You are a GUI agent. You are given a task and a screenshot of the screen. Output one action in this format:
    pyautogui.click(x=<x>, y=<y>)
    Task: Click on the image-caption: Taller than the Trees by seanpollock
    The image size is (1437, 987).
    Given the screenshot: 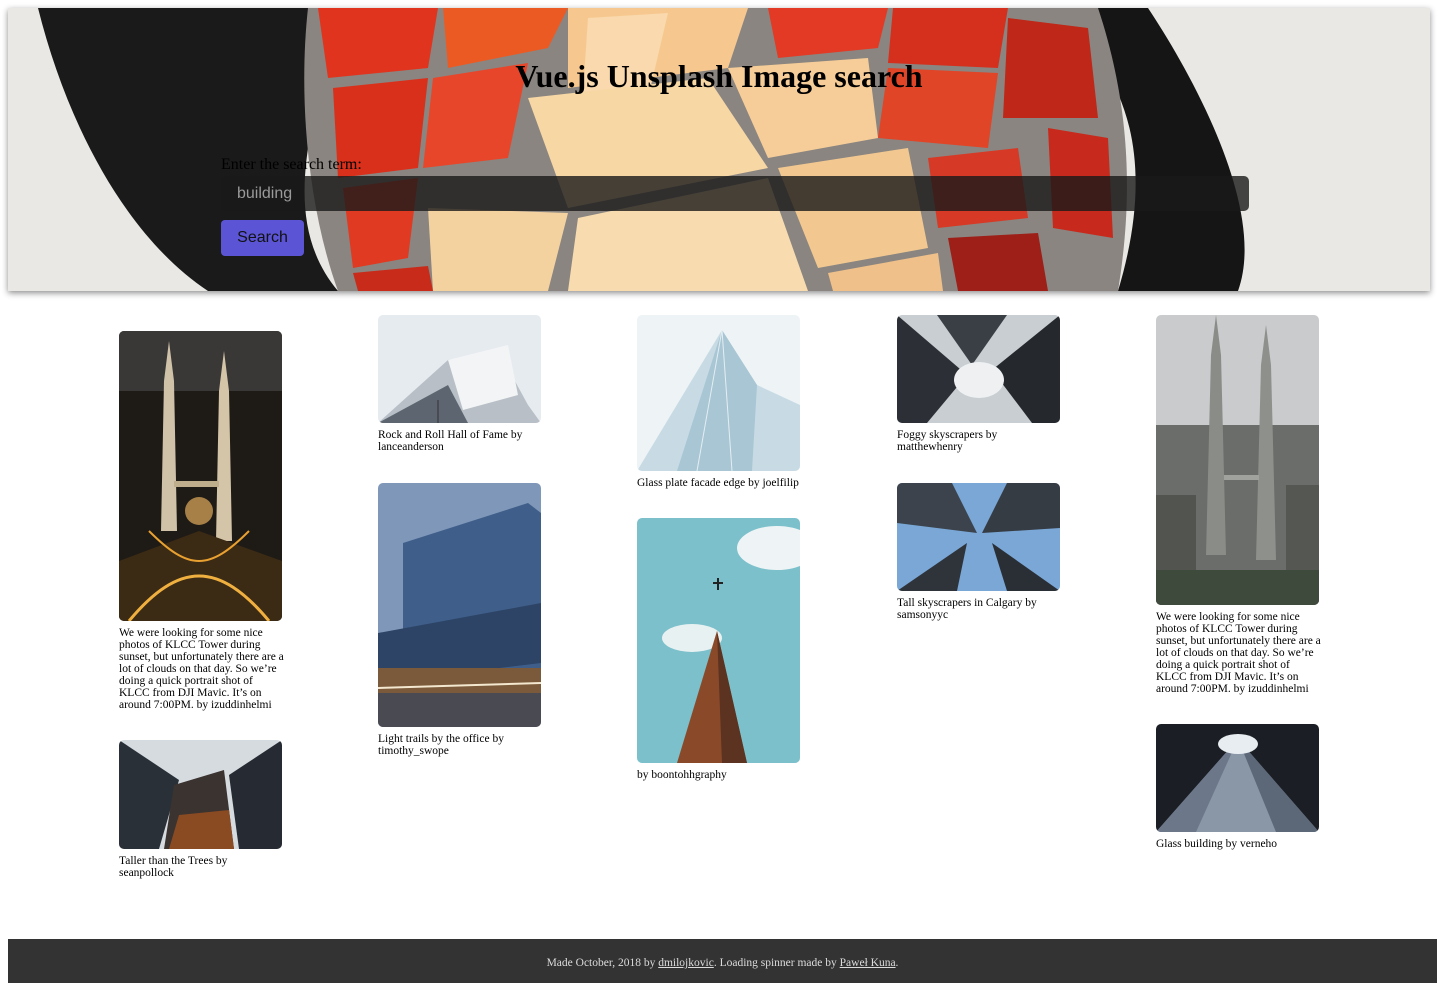 What is the action you would take?
    pyautogui.click(x=173, y=867)
    